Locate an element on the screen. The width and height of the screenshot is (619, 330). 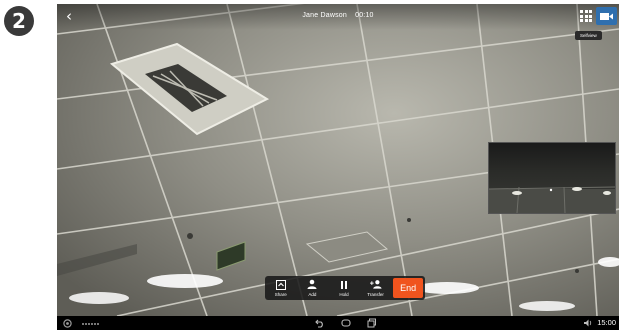
nav-back-icon is located at coordinates (320, 323).